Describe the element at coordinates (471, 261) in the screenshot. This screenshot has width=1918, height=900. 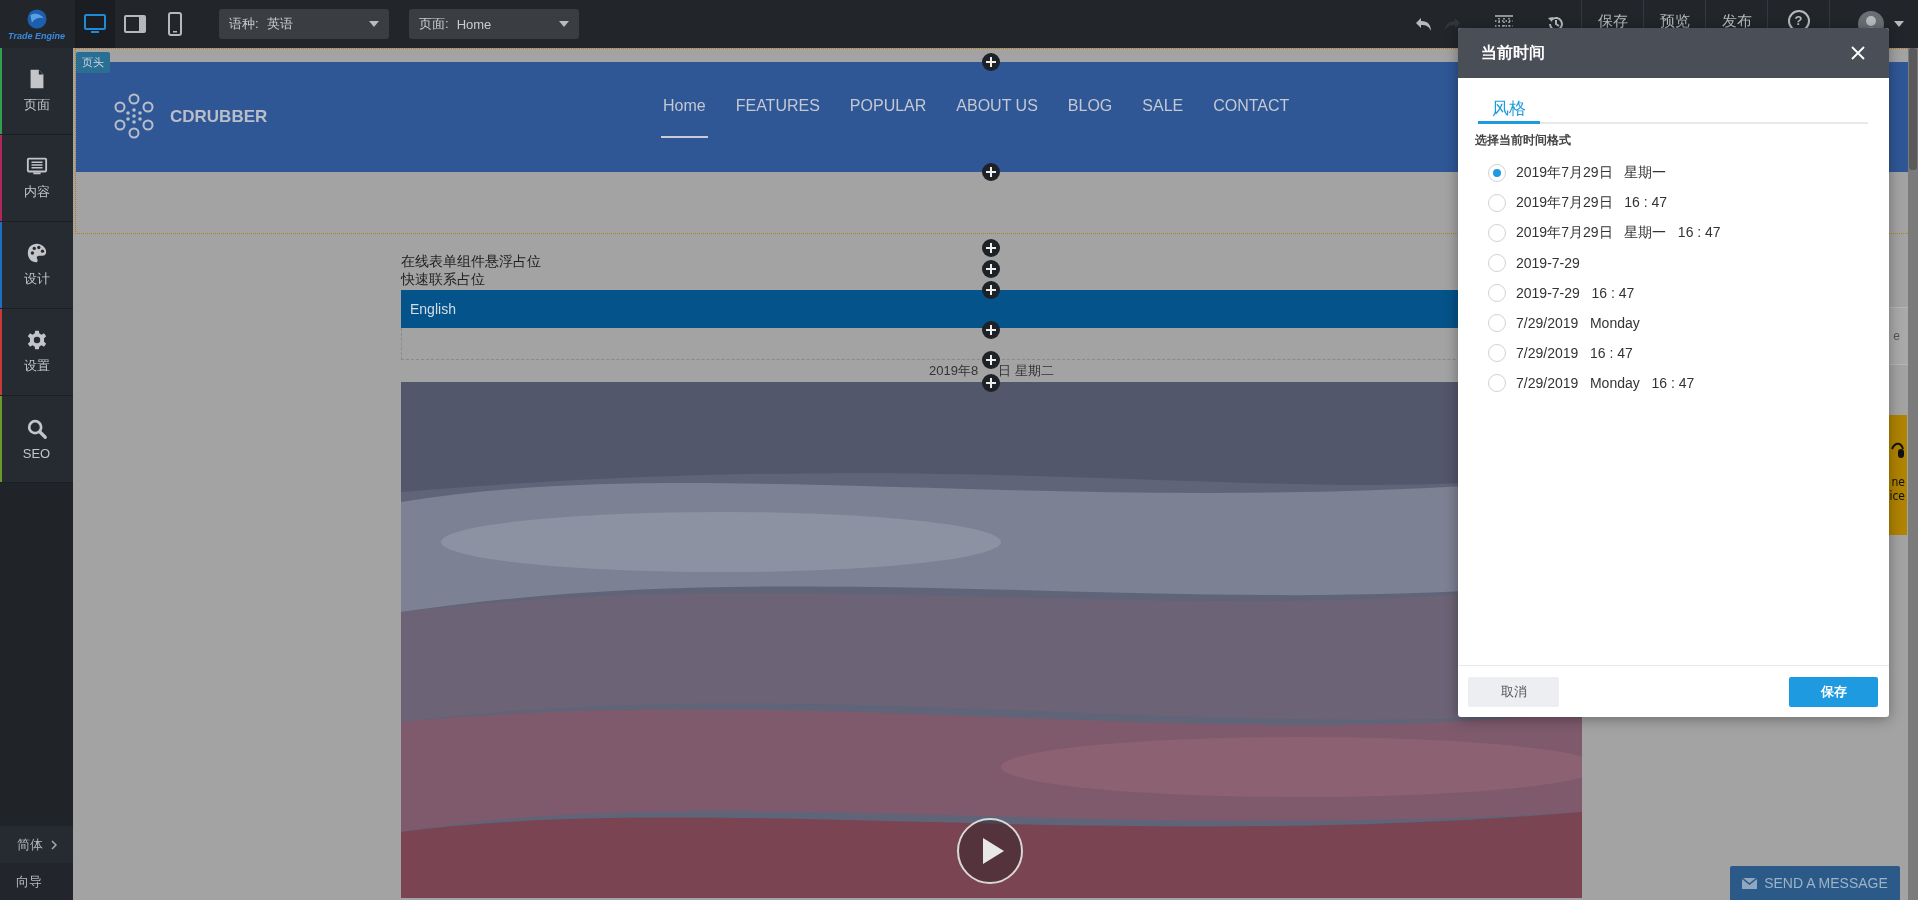
I see `placeholder-text: 在线表单组件悬浮占位` at that location.